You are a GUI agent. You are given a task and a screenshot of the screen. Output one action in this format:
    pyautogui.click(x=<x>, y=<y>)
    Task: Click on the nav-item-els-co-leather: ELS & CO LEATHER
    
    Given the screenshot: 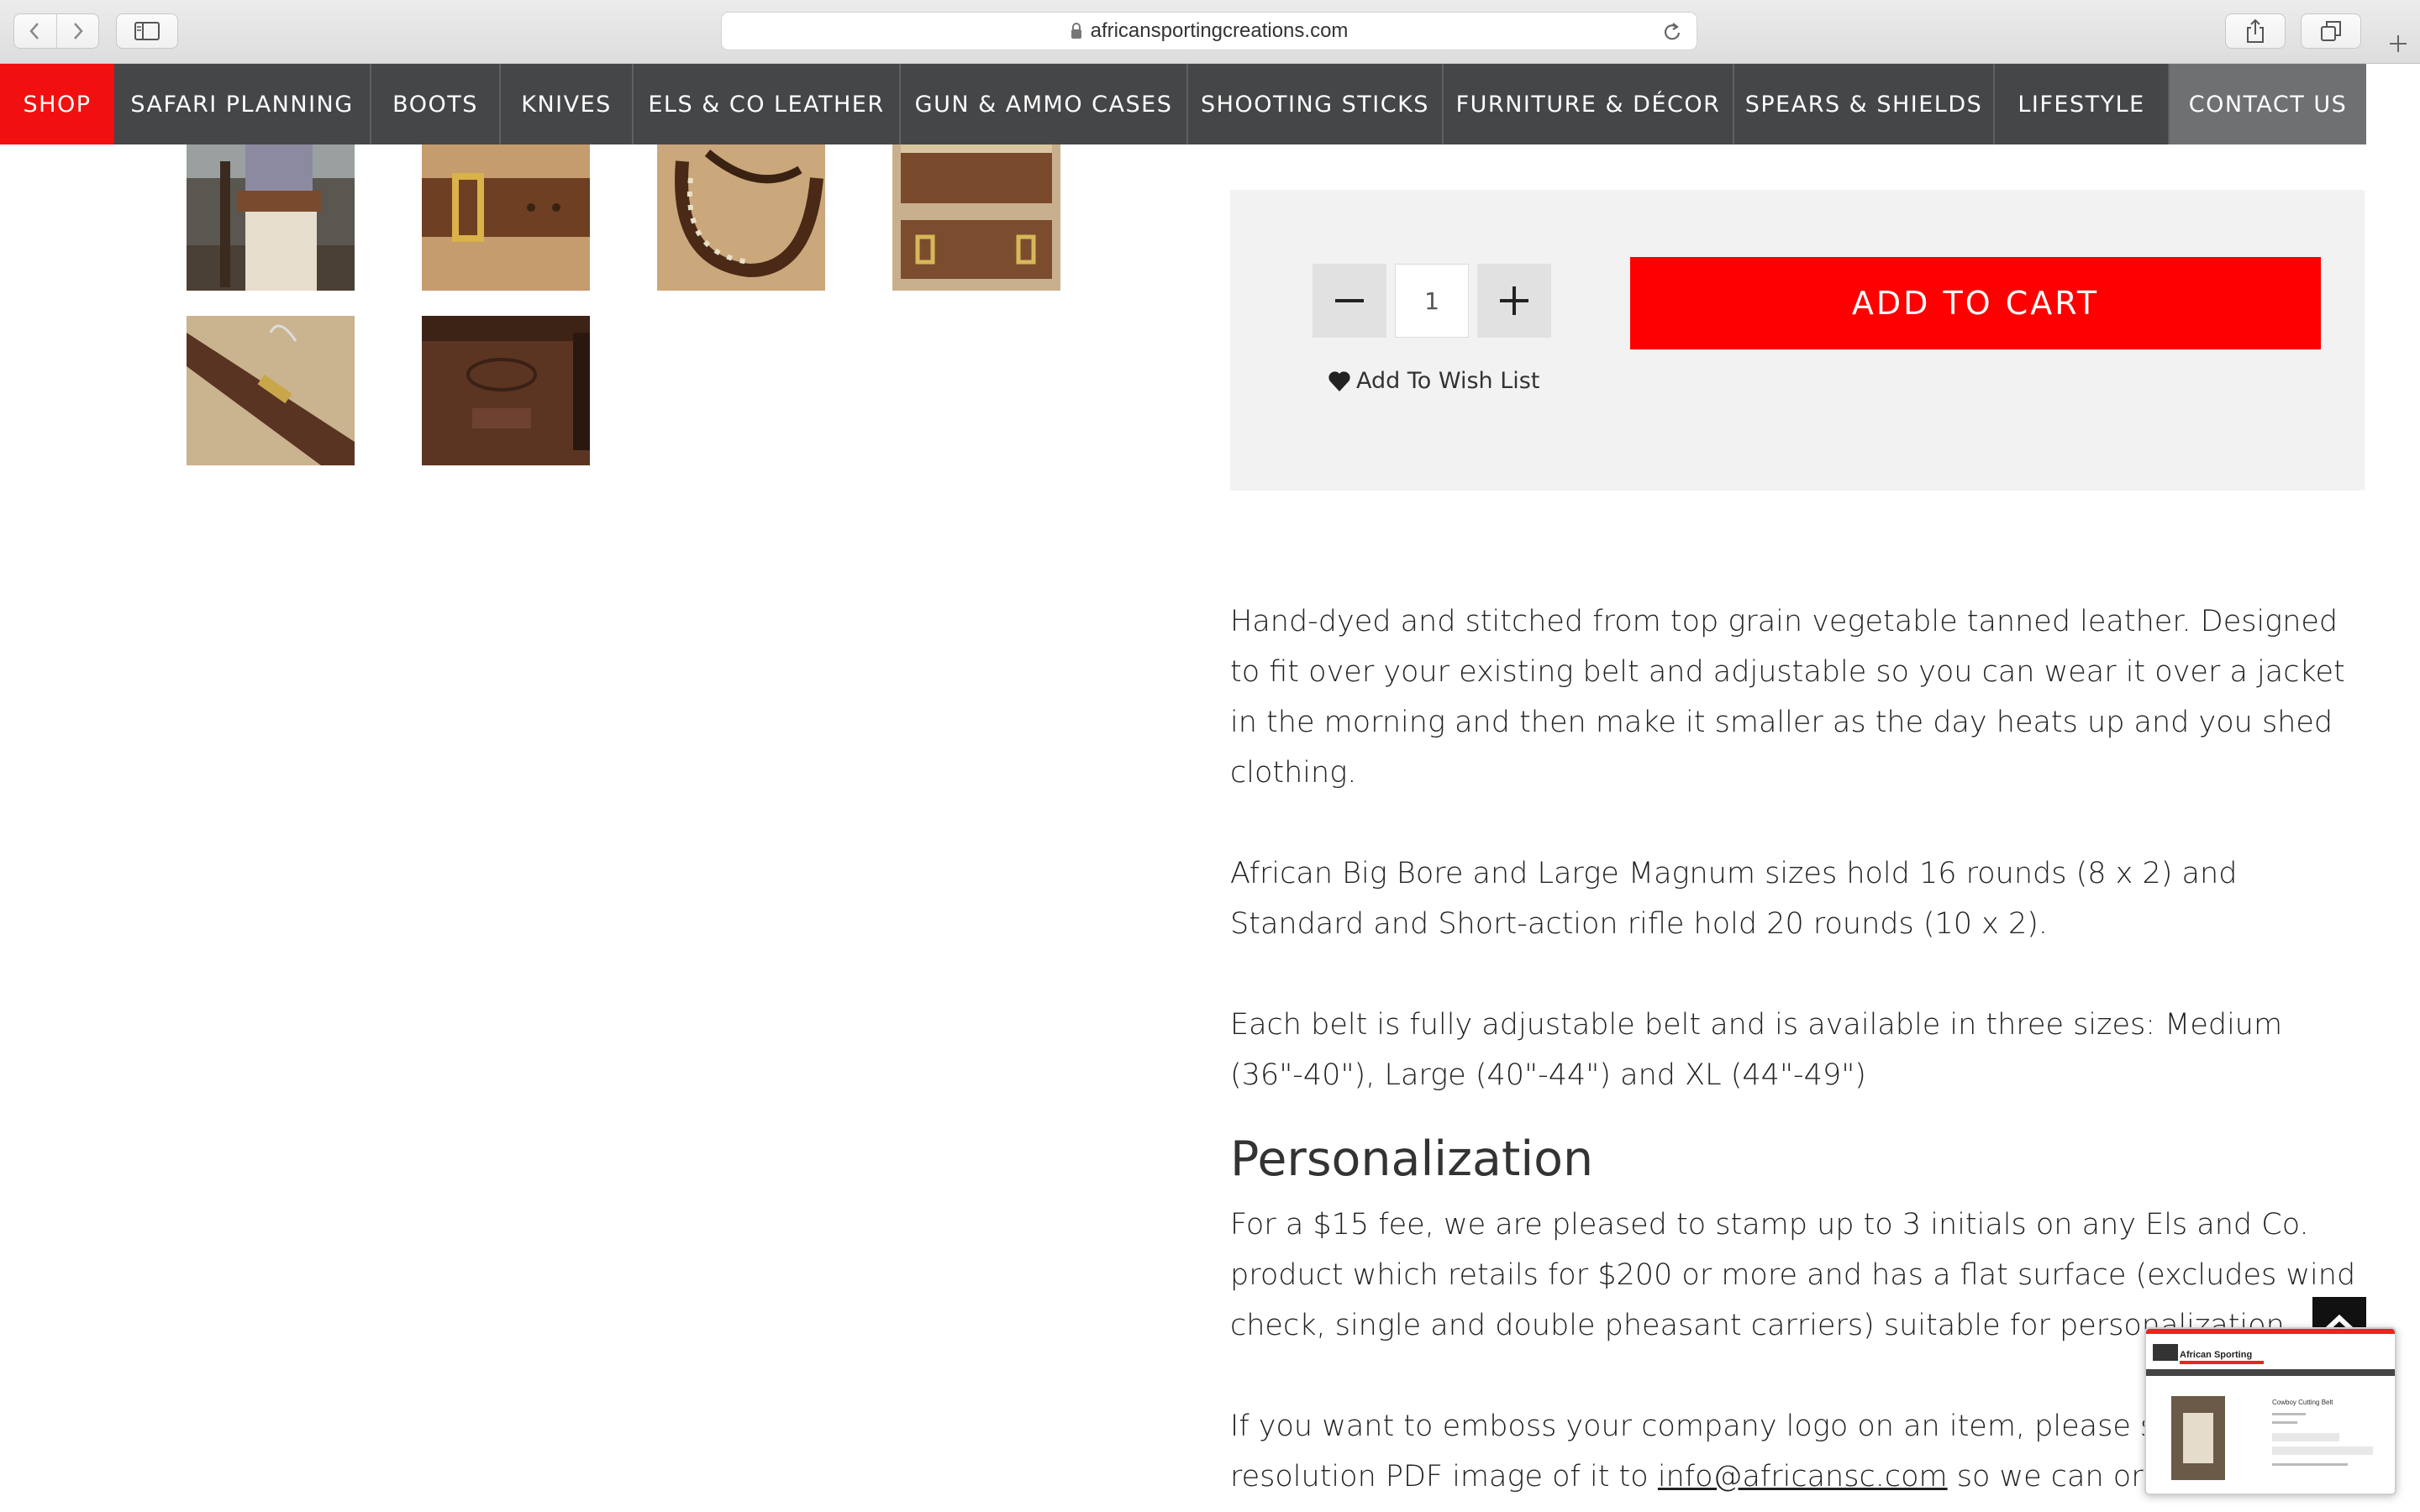 What is the action you would take?
    pyautogui.click(x=767, y=104)
    